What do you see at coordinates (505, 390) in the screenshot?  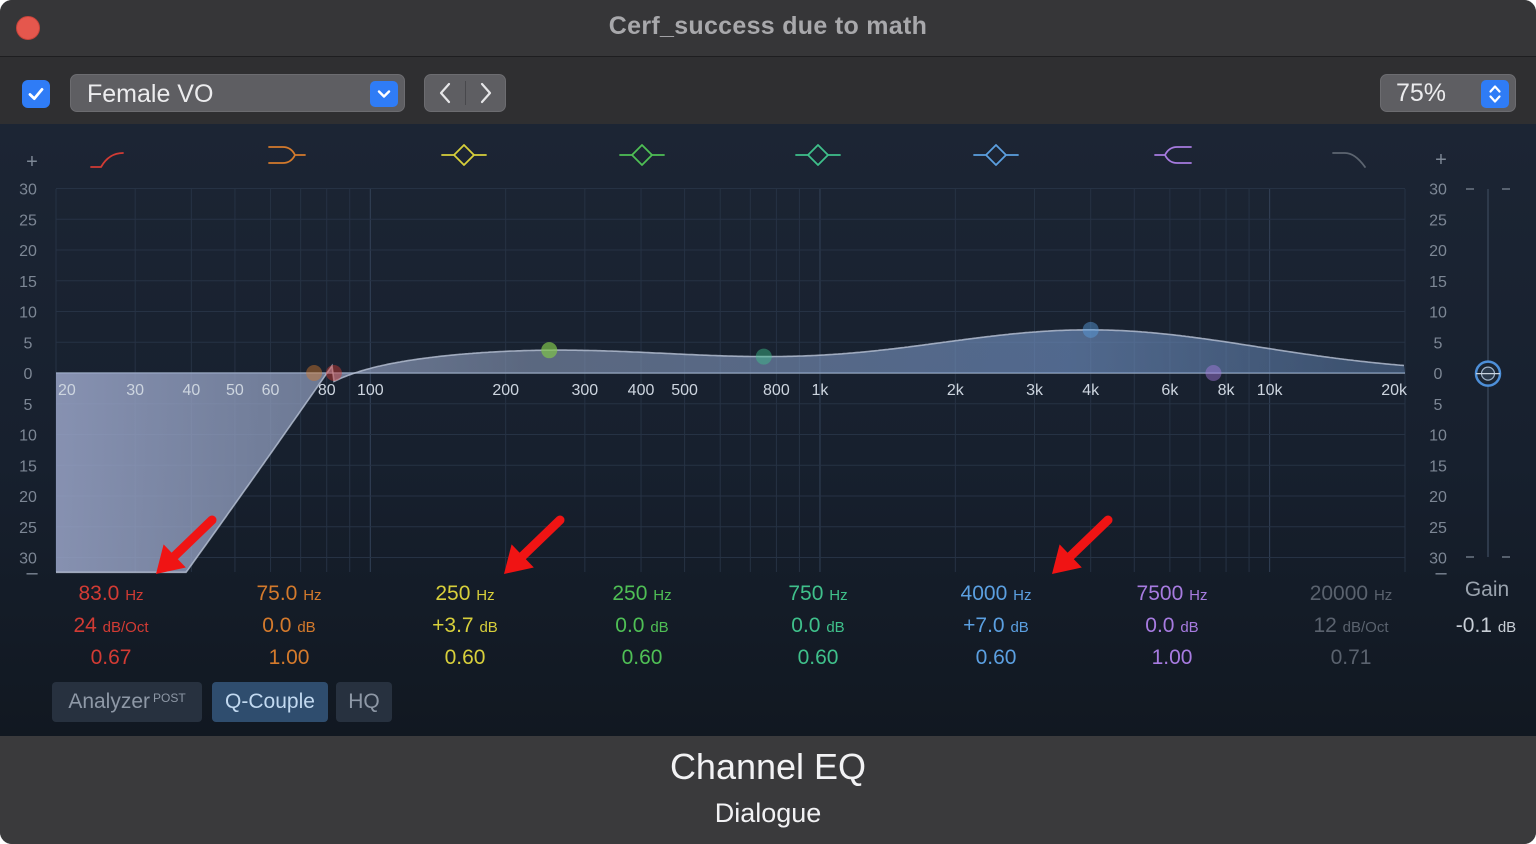 I see `frequency-label: 200` at bounding box center [505, 390].